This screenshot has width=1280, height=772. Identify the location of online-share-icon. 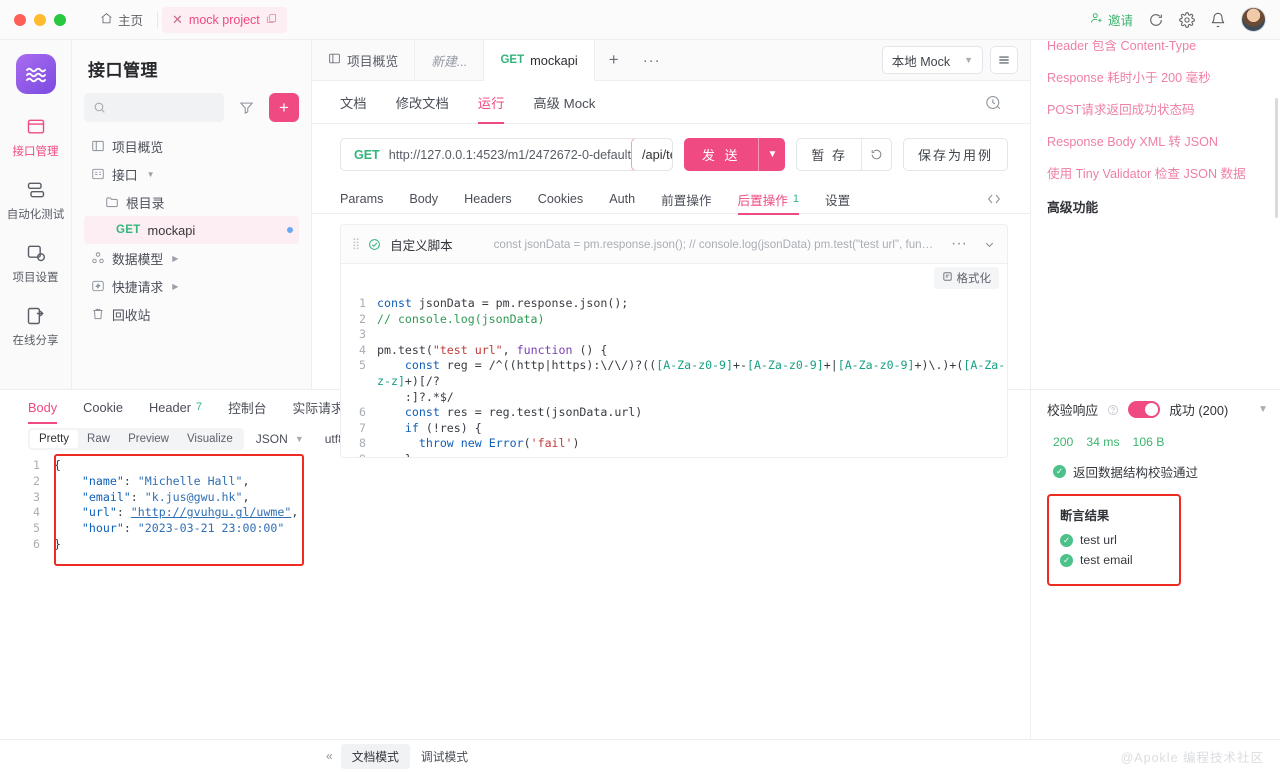
(36, 316).